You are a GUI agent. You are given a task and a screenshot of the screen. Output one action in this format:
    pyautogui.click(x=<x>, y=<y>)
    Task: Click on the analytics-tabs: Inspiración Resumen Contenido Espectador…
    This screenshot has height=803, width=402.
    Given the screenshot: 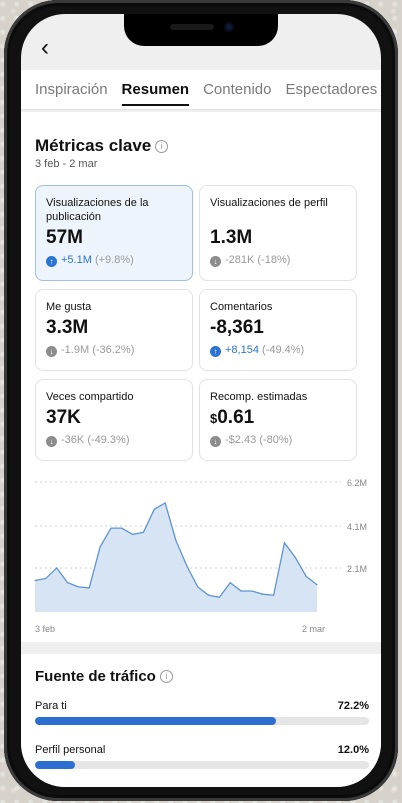 What is the action you would take?
    pyautogui.click(x=201, y=90)
    